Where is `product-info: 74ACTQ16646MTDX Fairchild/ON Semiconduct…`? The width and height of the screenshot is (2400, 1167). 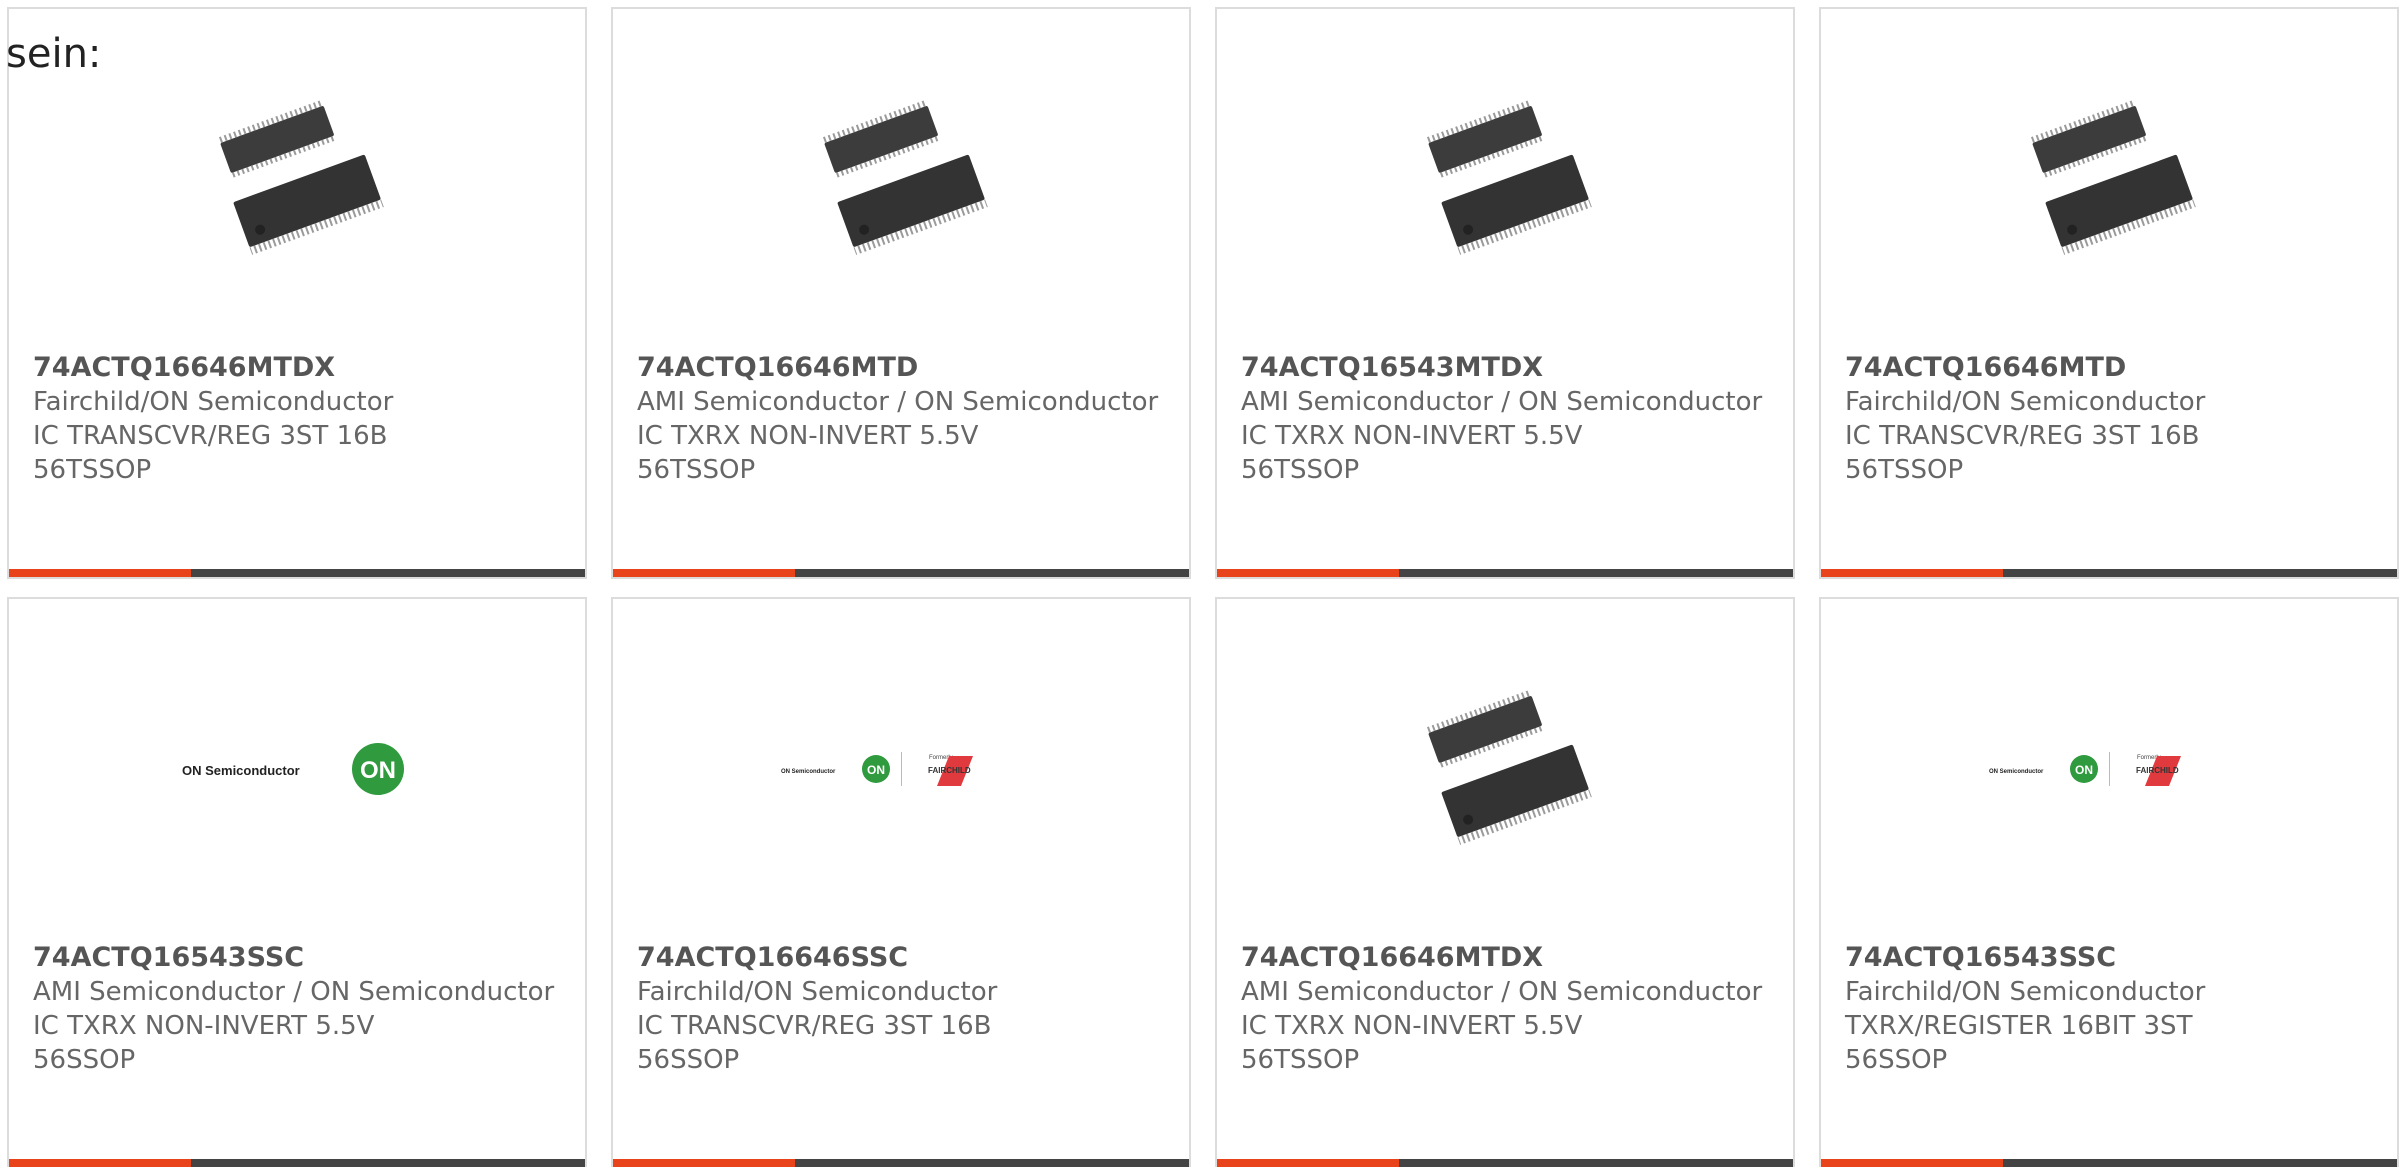
product-info: 74ACTQ16646MTDX Fairchild/ON Semiconduct… is located at coordinates (297, 419).